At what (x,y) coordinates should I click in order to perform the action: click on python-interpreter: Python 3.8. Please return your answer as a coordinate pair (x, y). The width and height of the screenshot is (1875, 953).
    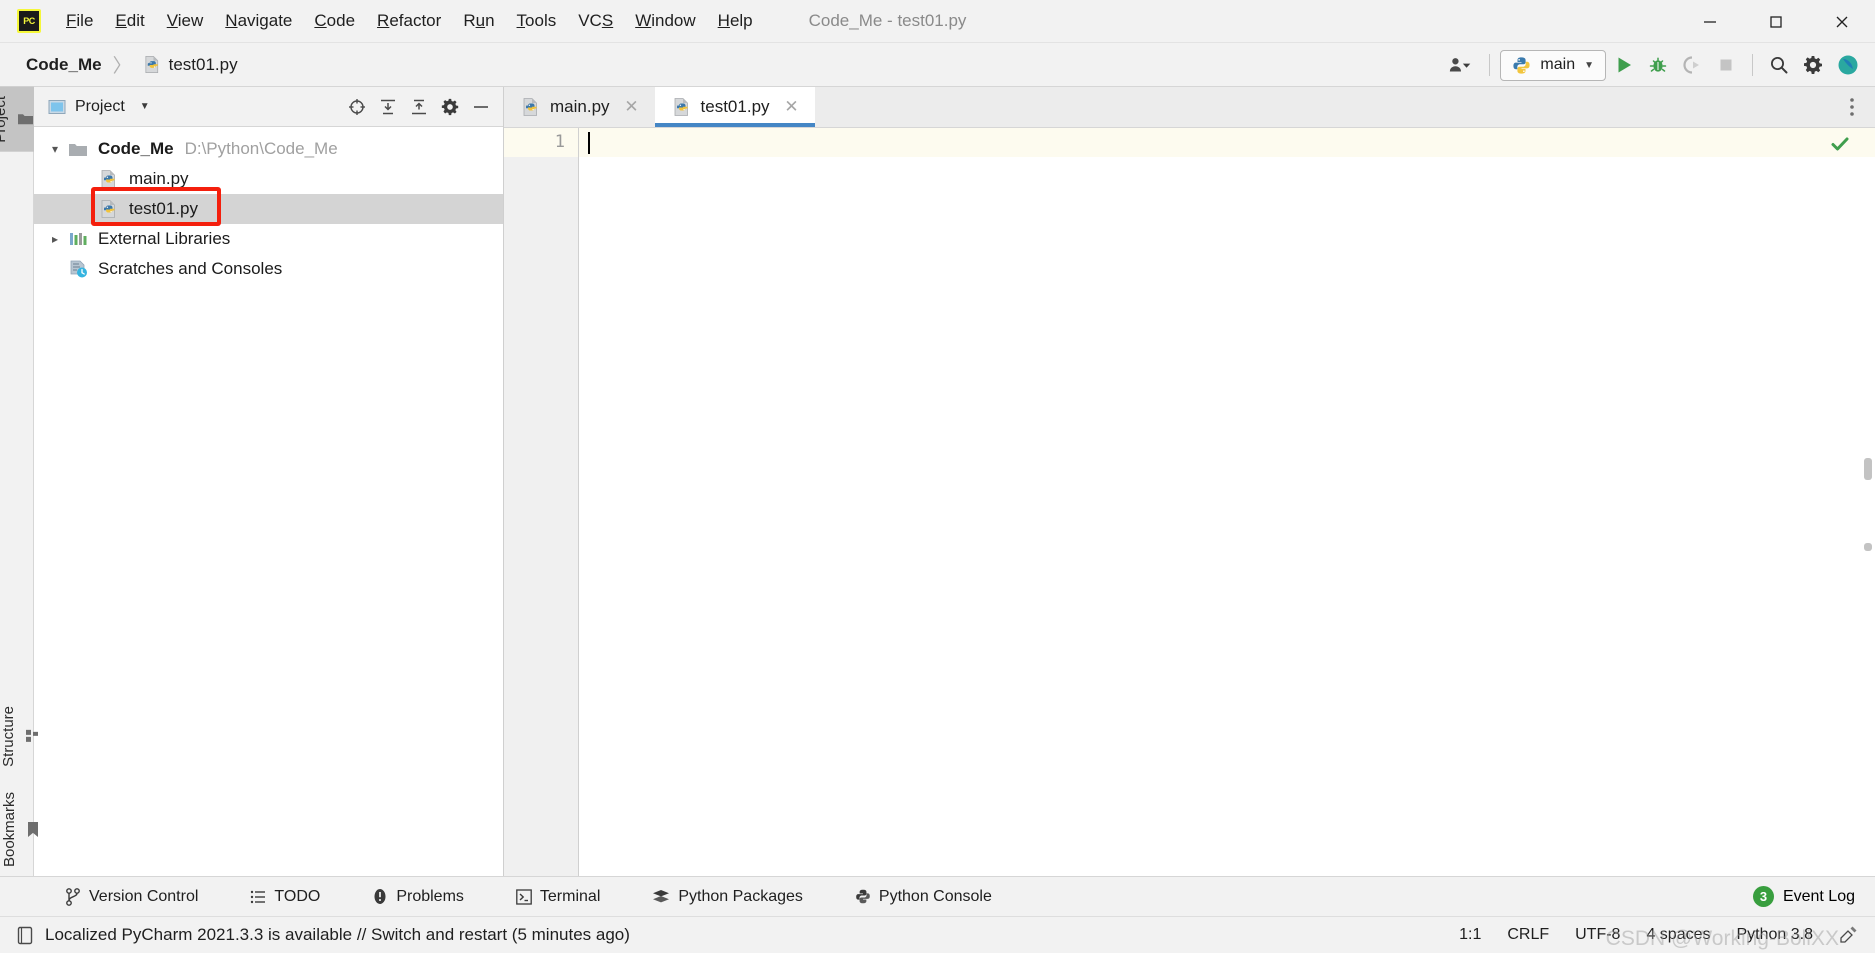
    Looking at the image, I should click on (1775, 935).